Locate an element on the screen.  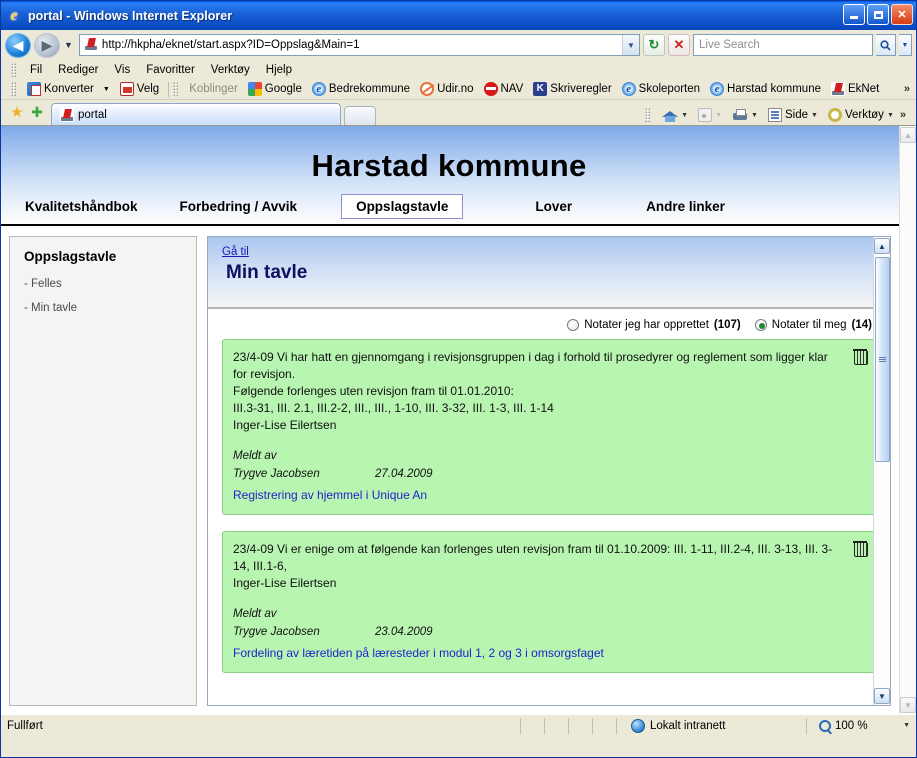
forward-button: ▶ is located at coordinates (47, 45).